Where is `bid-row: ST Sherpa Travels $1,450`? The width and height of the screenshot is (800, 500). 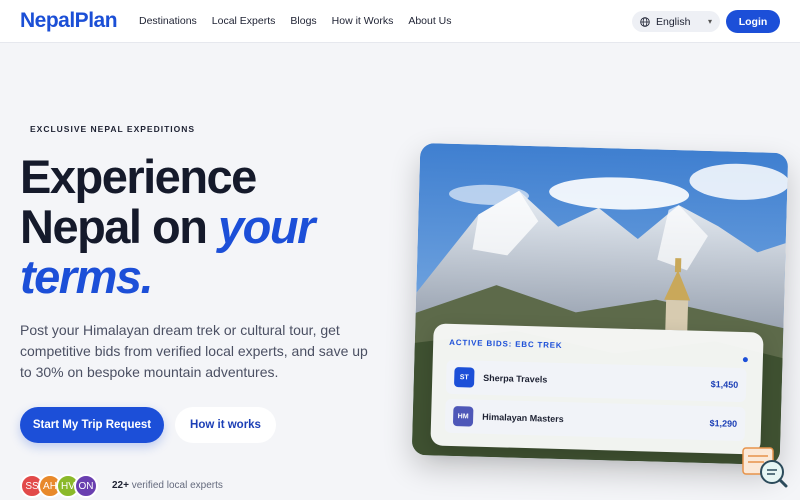
bid-row: ST Sherpa Travels $1,450 is located at coordinates (596, 381).